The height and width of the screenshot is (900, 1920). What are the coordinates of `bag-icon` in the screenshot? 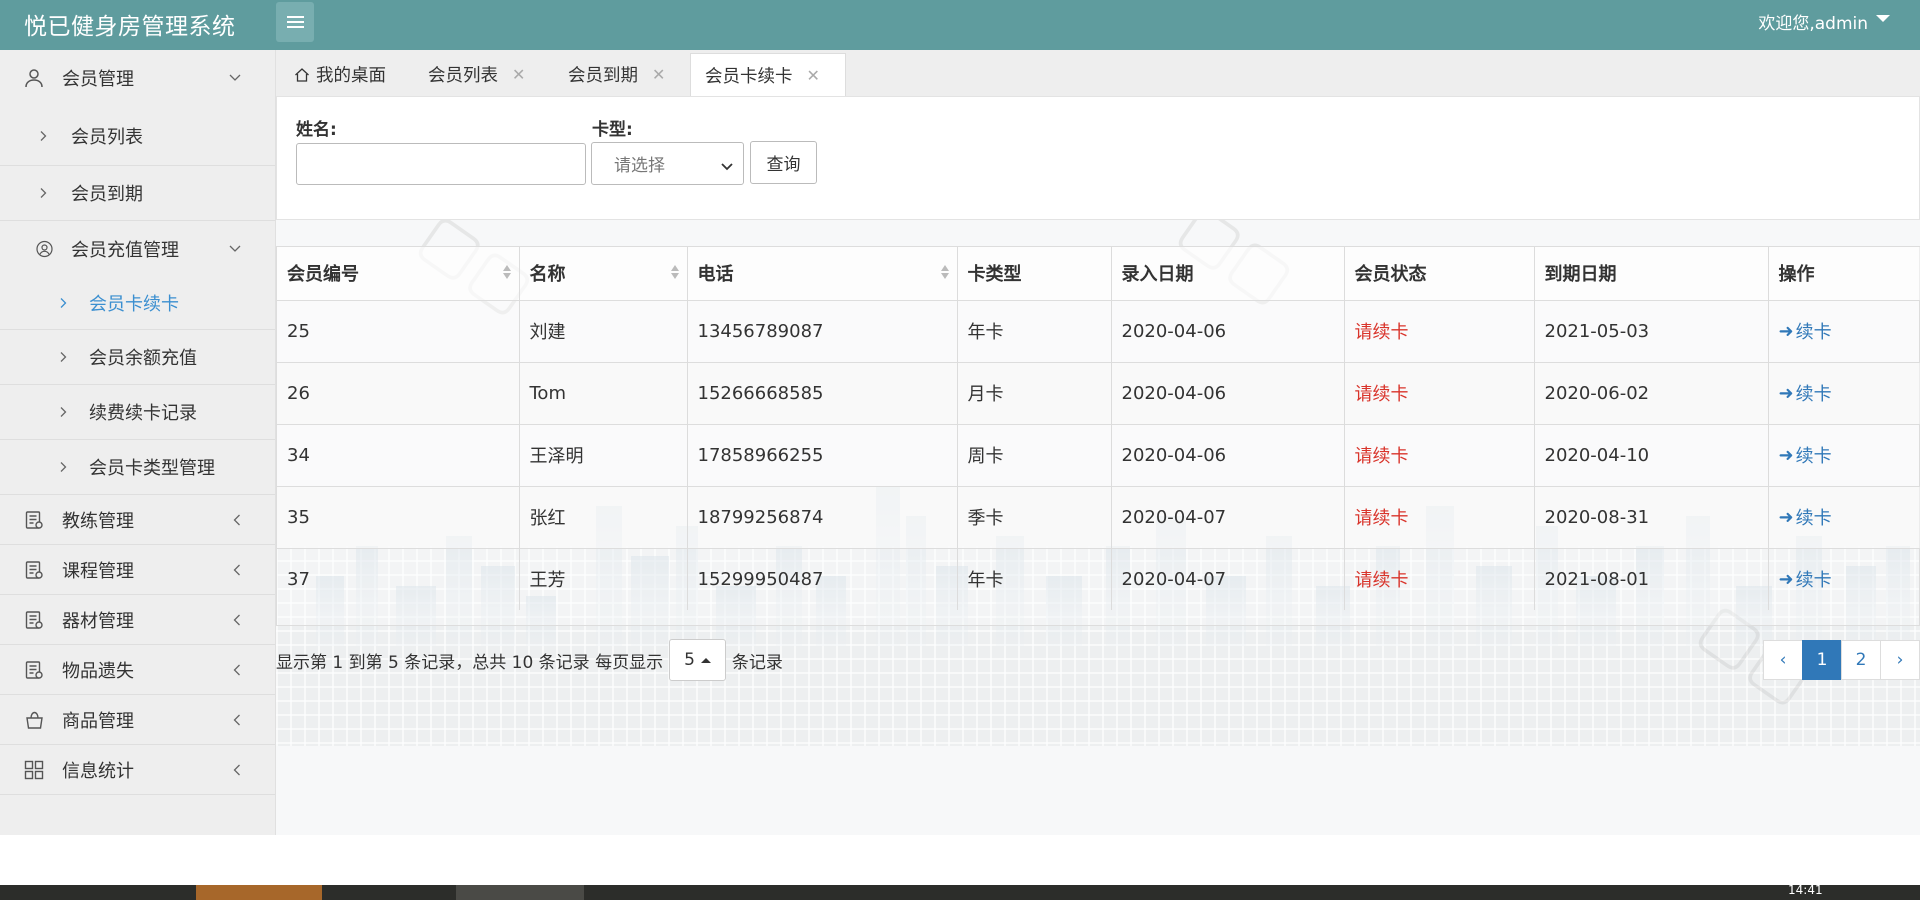 It's located at (34, 720).